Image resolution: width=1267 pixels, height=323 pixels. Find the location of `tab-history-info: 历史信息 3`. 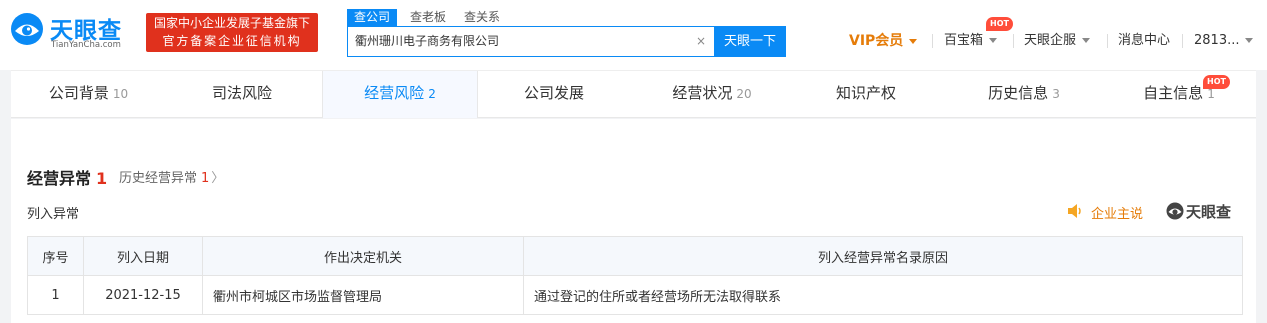

tab-history-info: 历史信息 3 is located at coordinates (1024, 94).